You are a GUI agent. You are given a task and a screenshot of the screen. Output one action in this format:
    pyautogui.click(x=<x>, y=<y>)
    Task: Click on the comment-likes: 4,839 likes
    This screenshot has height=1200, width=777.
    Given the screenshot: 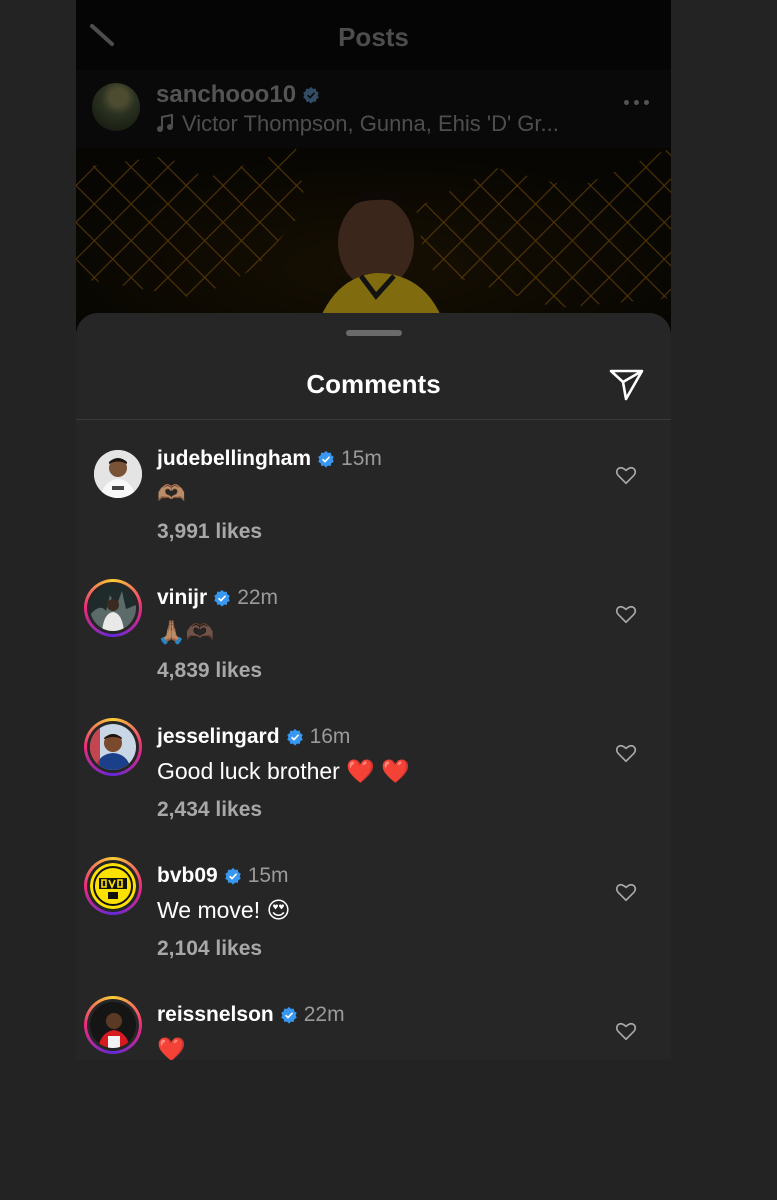 What is the action you would take?
    pyautogui.click(x=209, y=671)
    